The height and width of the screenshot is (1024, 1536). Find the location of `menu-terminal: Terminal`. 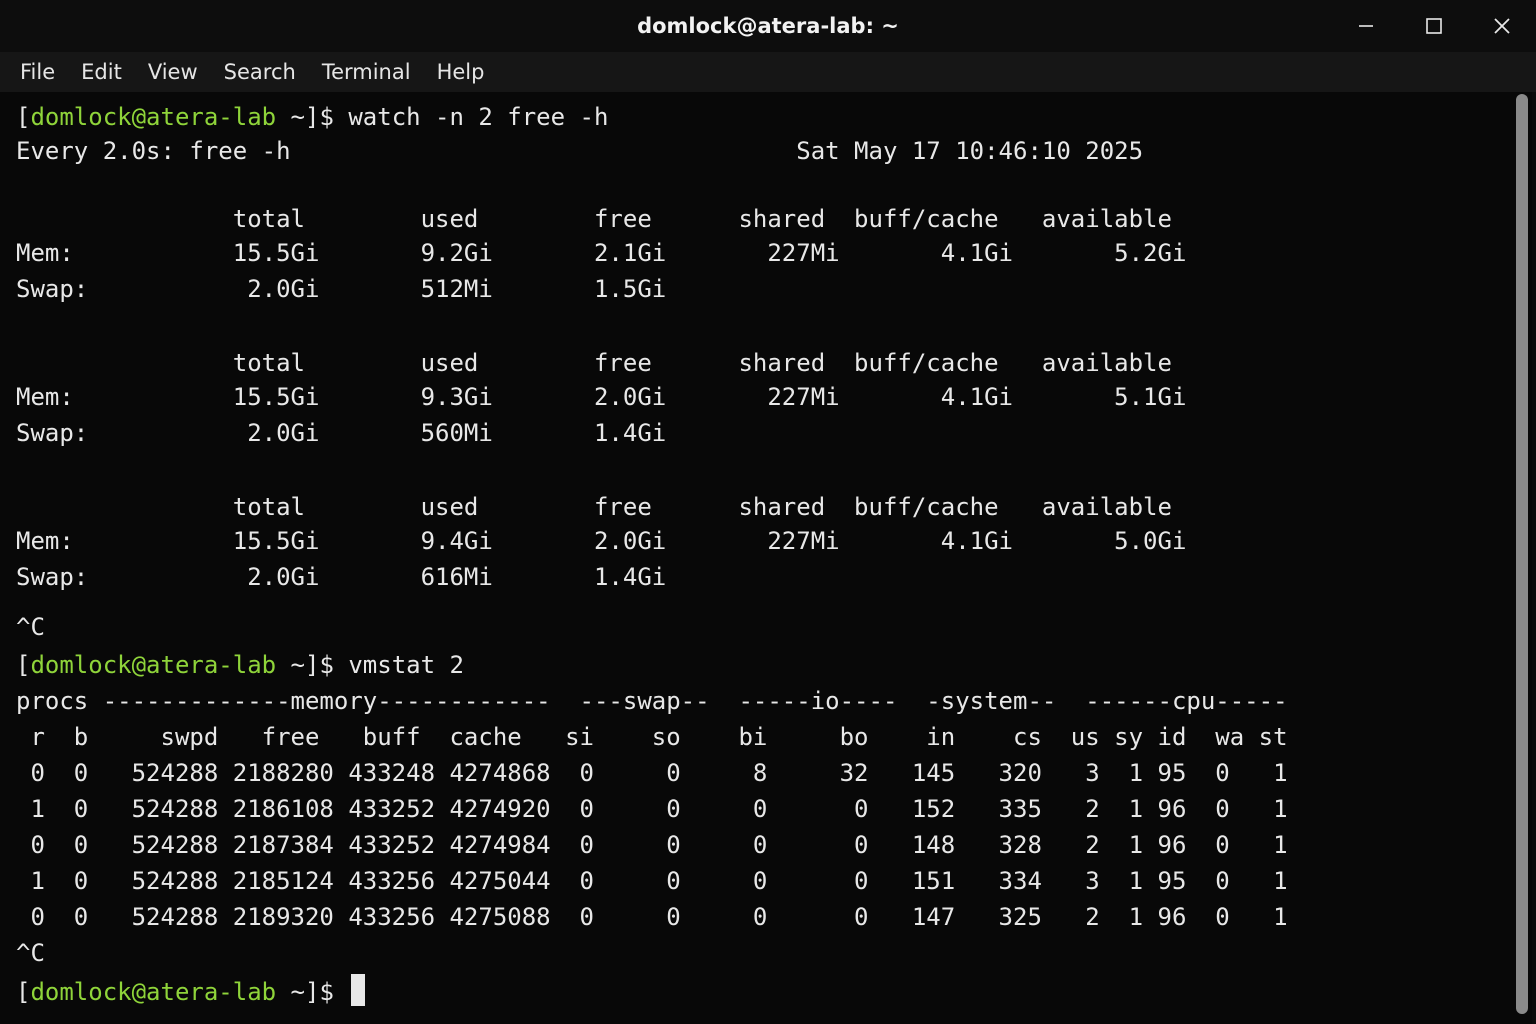

menu-terminal: Terminal is located at coordinates (366, 72).